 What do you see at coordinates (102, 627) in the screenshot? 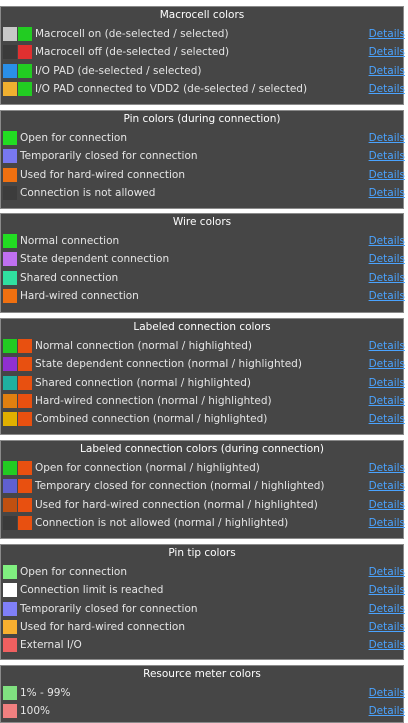
I see `color-label: Used for hard-wired connection` at bounding box center [102, 627].